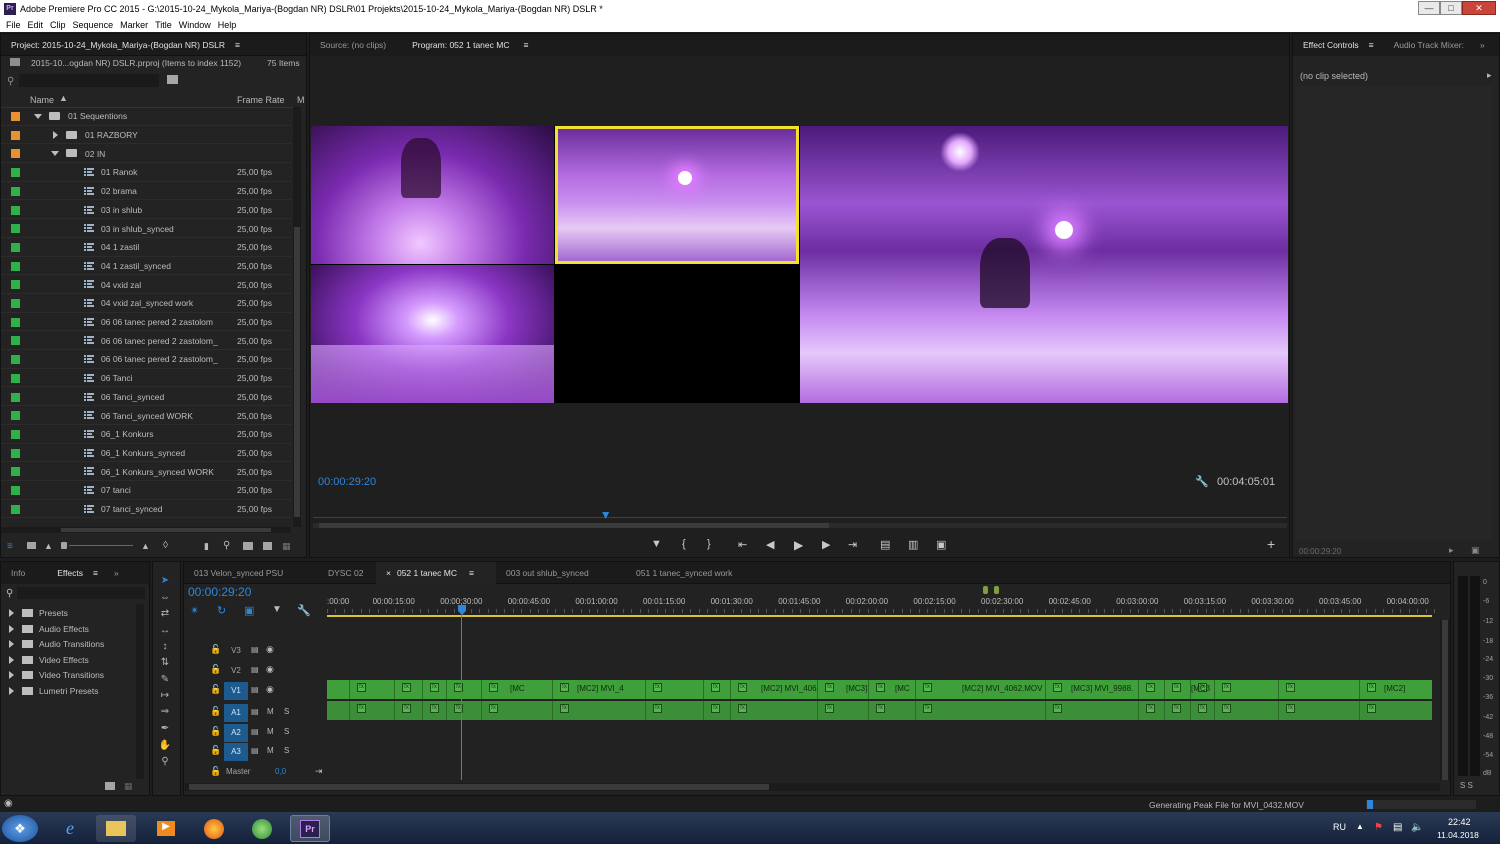  What do you see at coordinates (146, 172) in the screenshot?
I see `project-sequence: 01 Ranok 25,00 fps` at bounding box center [146, 172].